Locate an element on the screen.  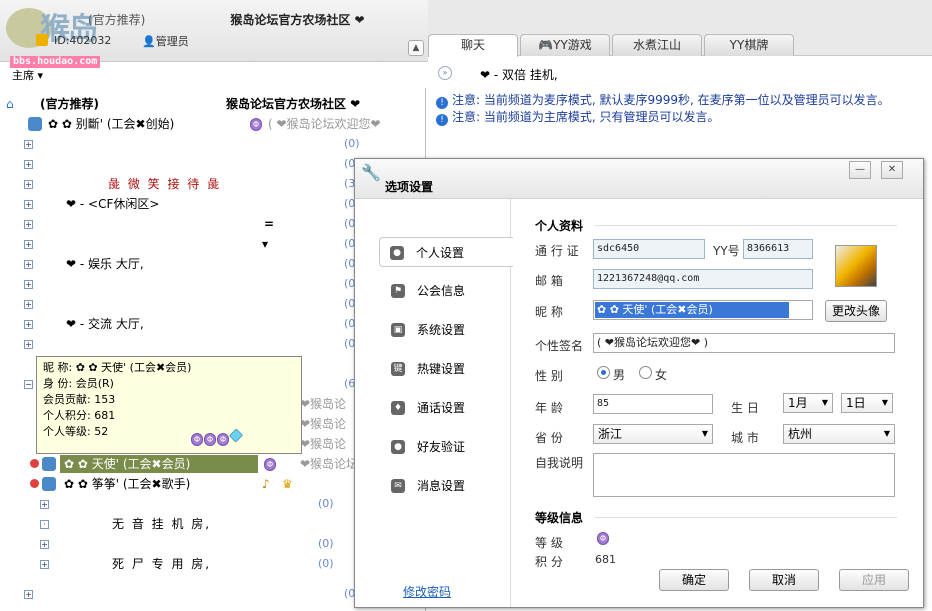
tab-shuizhu: 水煮江山 is located at coordinates (657, 45).